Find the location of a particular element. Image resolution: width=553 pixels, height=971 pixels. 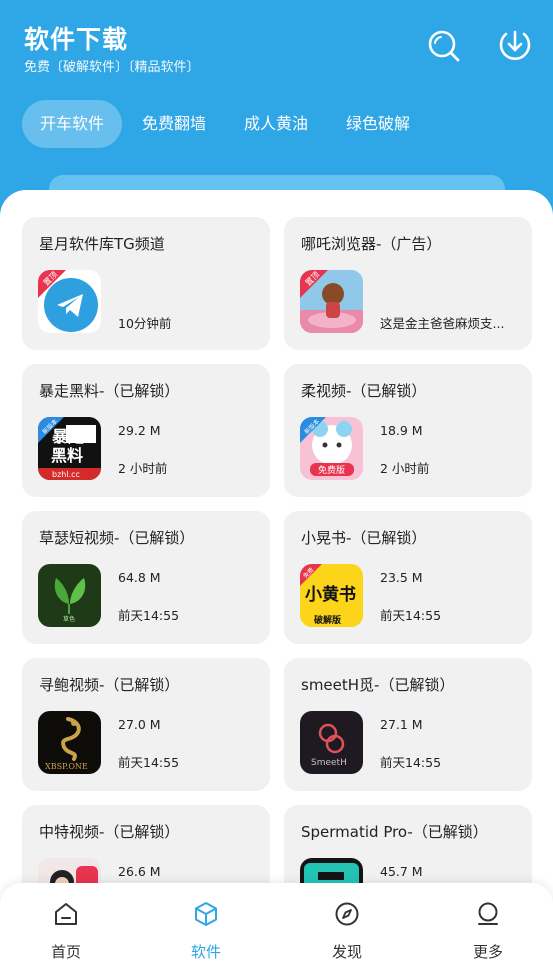

card-size: 27.1 M is located at coordinates (401, 724).